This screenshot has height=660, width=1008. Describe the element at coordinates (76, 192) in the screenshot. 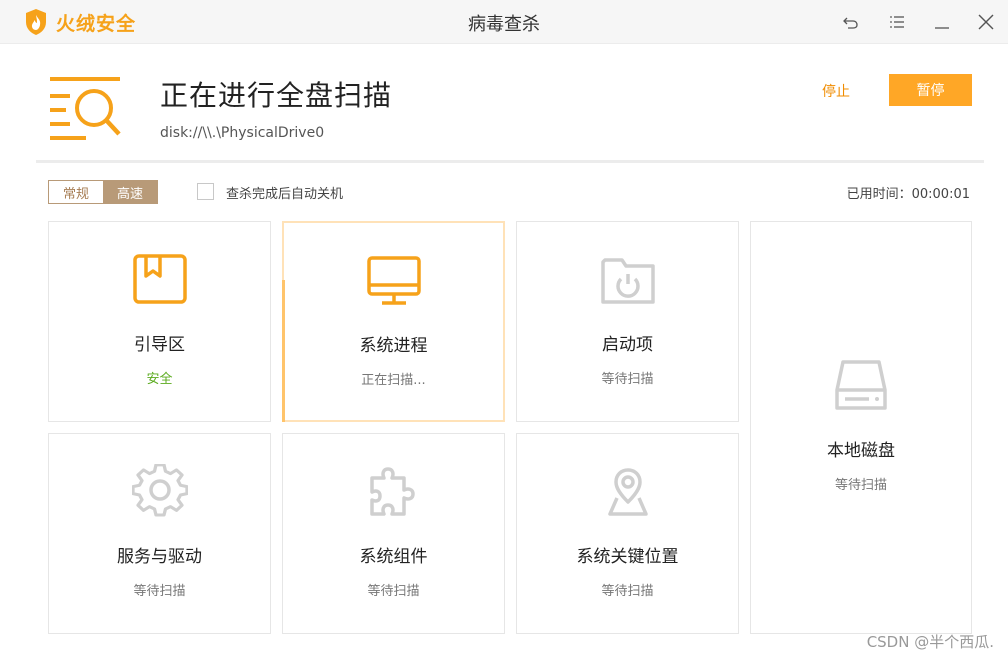

I see `mode-normal-option: 常规` at that location.